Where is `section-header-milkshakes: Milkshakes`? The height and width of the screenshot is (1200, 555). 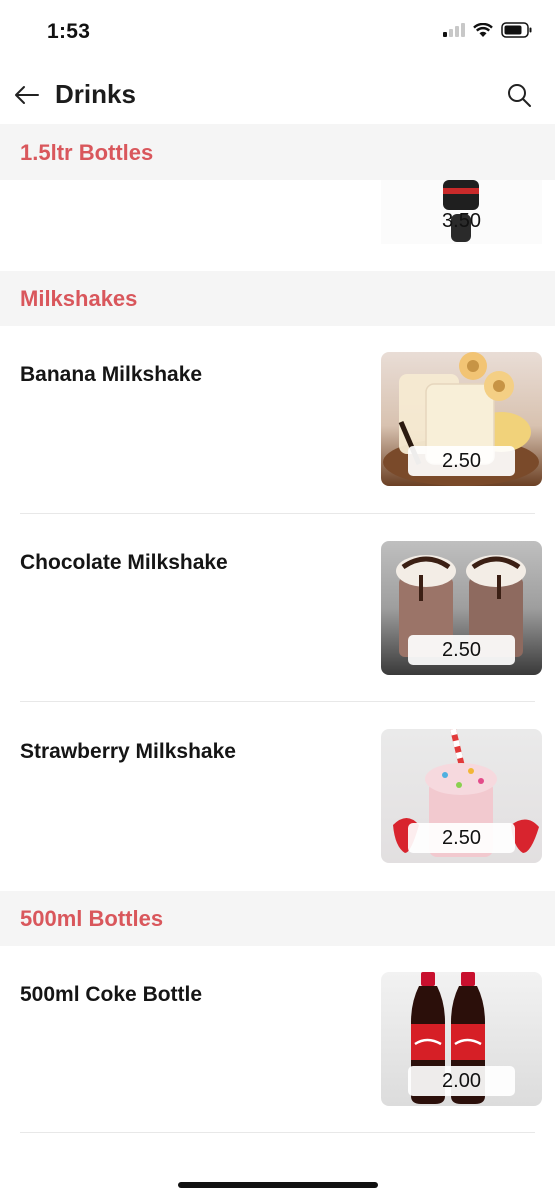 section-header-milkshakes: Milkshakes is located at coordinates (277, 298).